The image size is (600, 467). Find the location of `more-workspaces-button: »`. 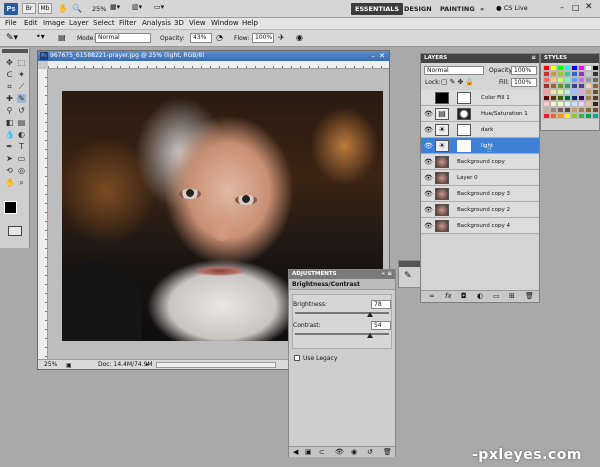

more-workspaces-button: » is located at coordinates (482, 9).